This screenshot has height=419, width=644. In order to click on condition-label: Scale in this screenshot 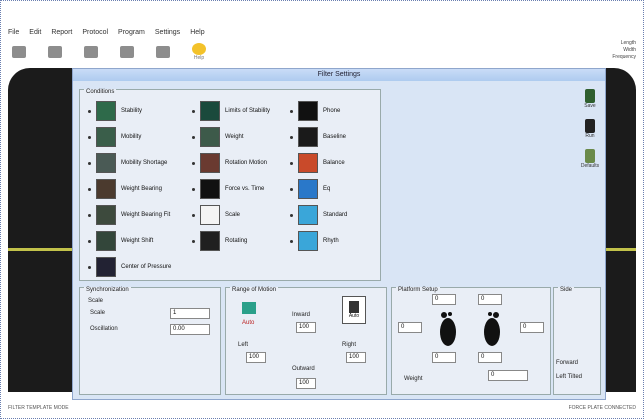, I will do `click(233, 215)`.